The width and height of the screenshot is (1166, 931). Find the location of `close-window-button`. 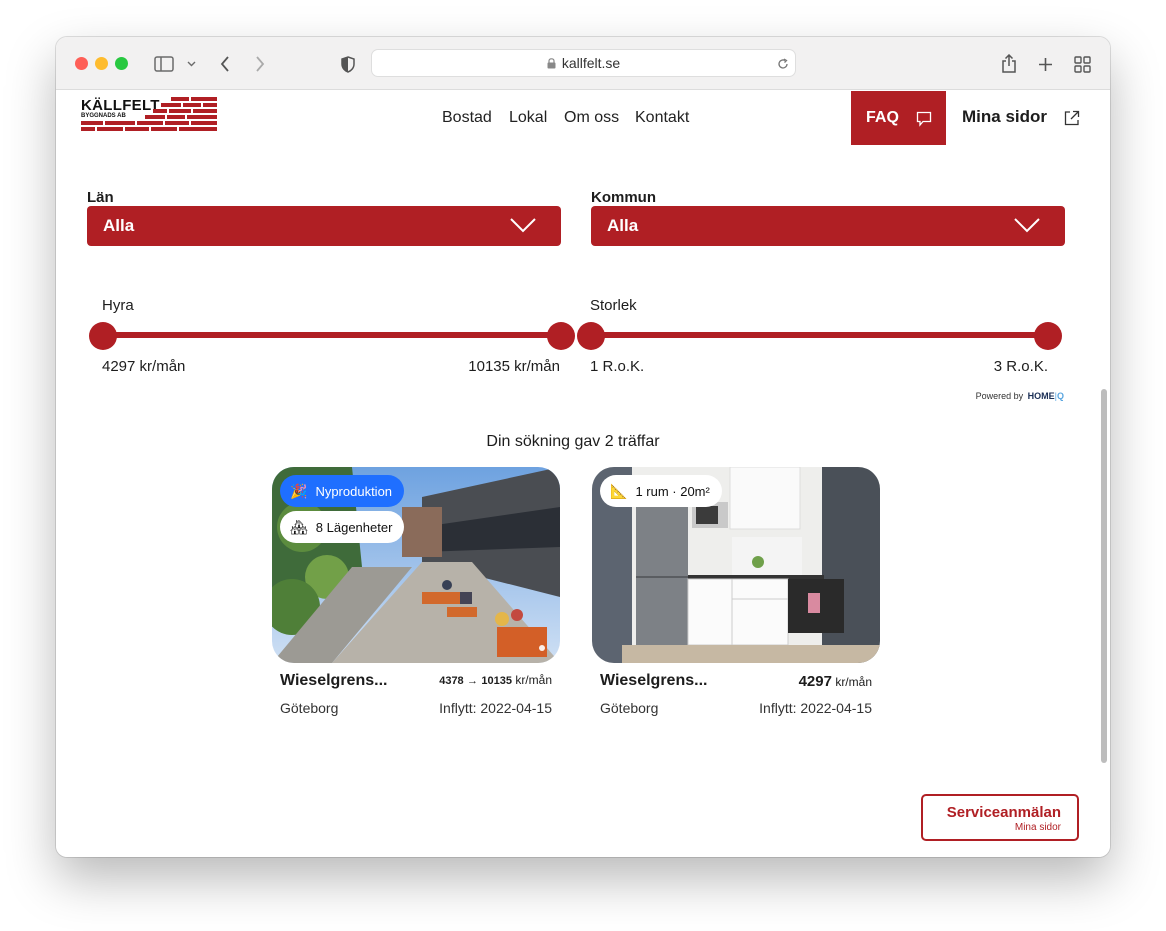

close-window-button is located at coordinates (81, 63).